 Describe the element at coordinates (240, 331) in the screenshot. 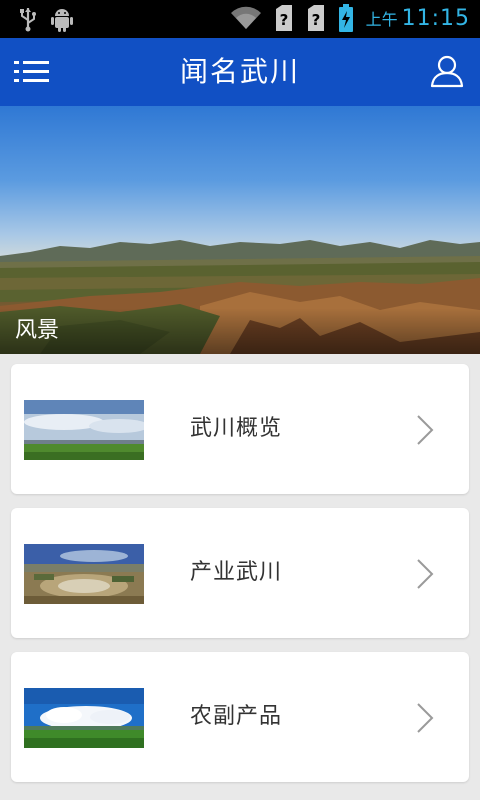

I see `hero-caption-bar: 风景` at that location.